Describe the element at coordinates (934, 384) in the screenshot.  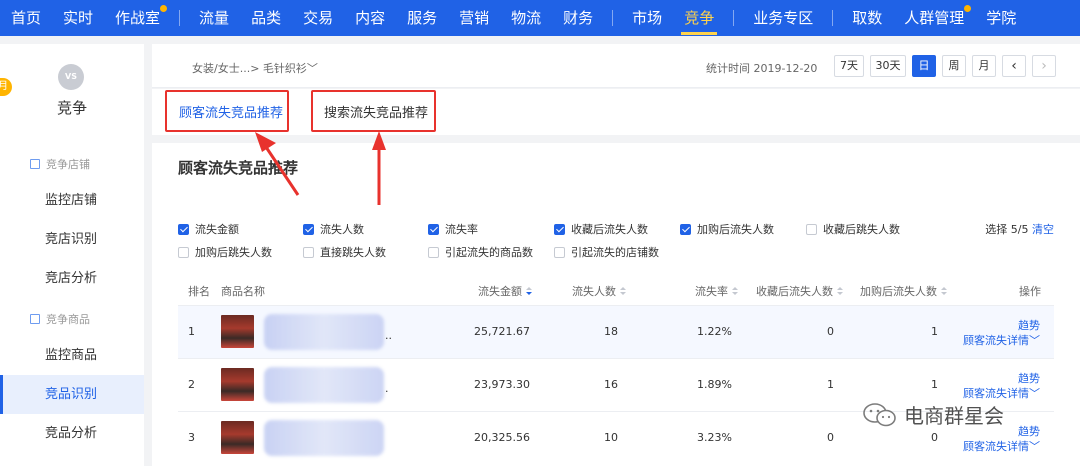
I see `cart-loss: 1` at that location.